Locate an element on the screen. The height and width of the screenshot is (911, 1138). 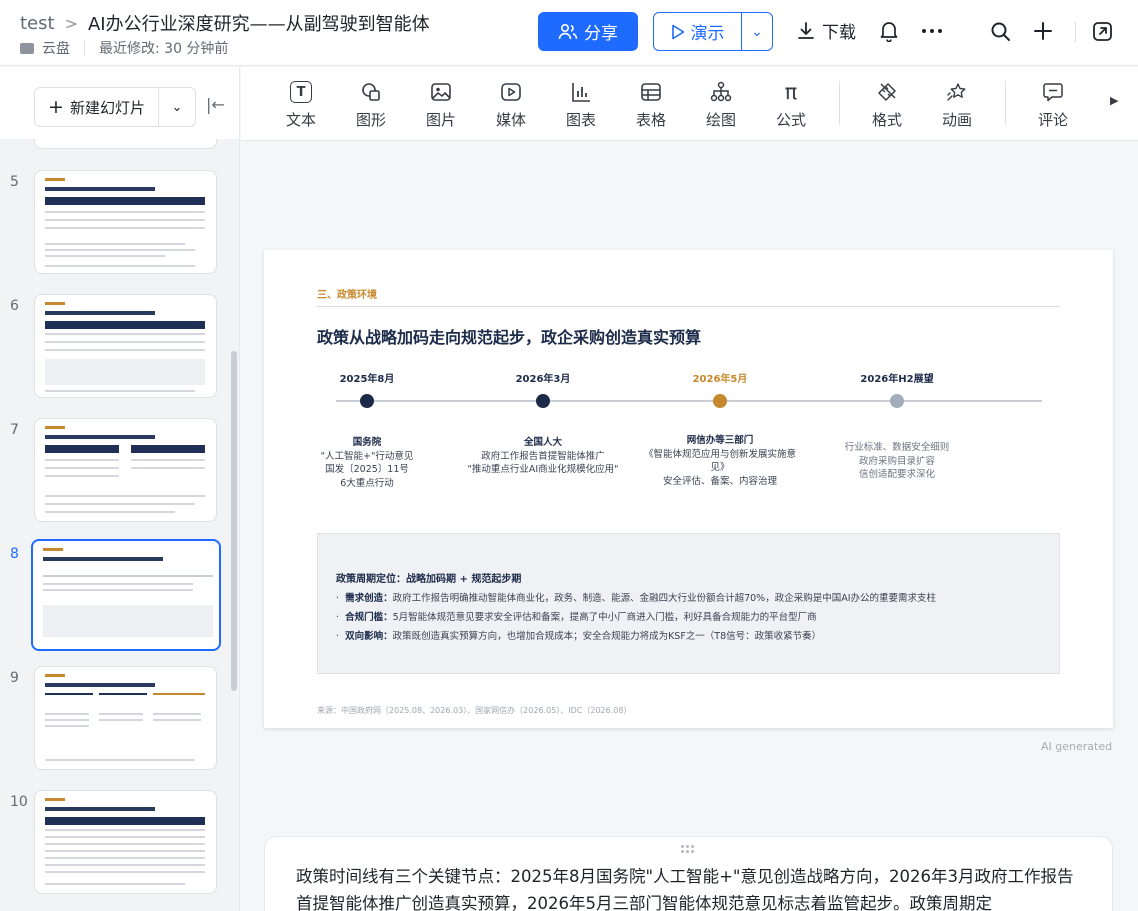
insert-text-button: T 文本 is located at coordinates (301, 105).